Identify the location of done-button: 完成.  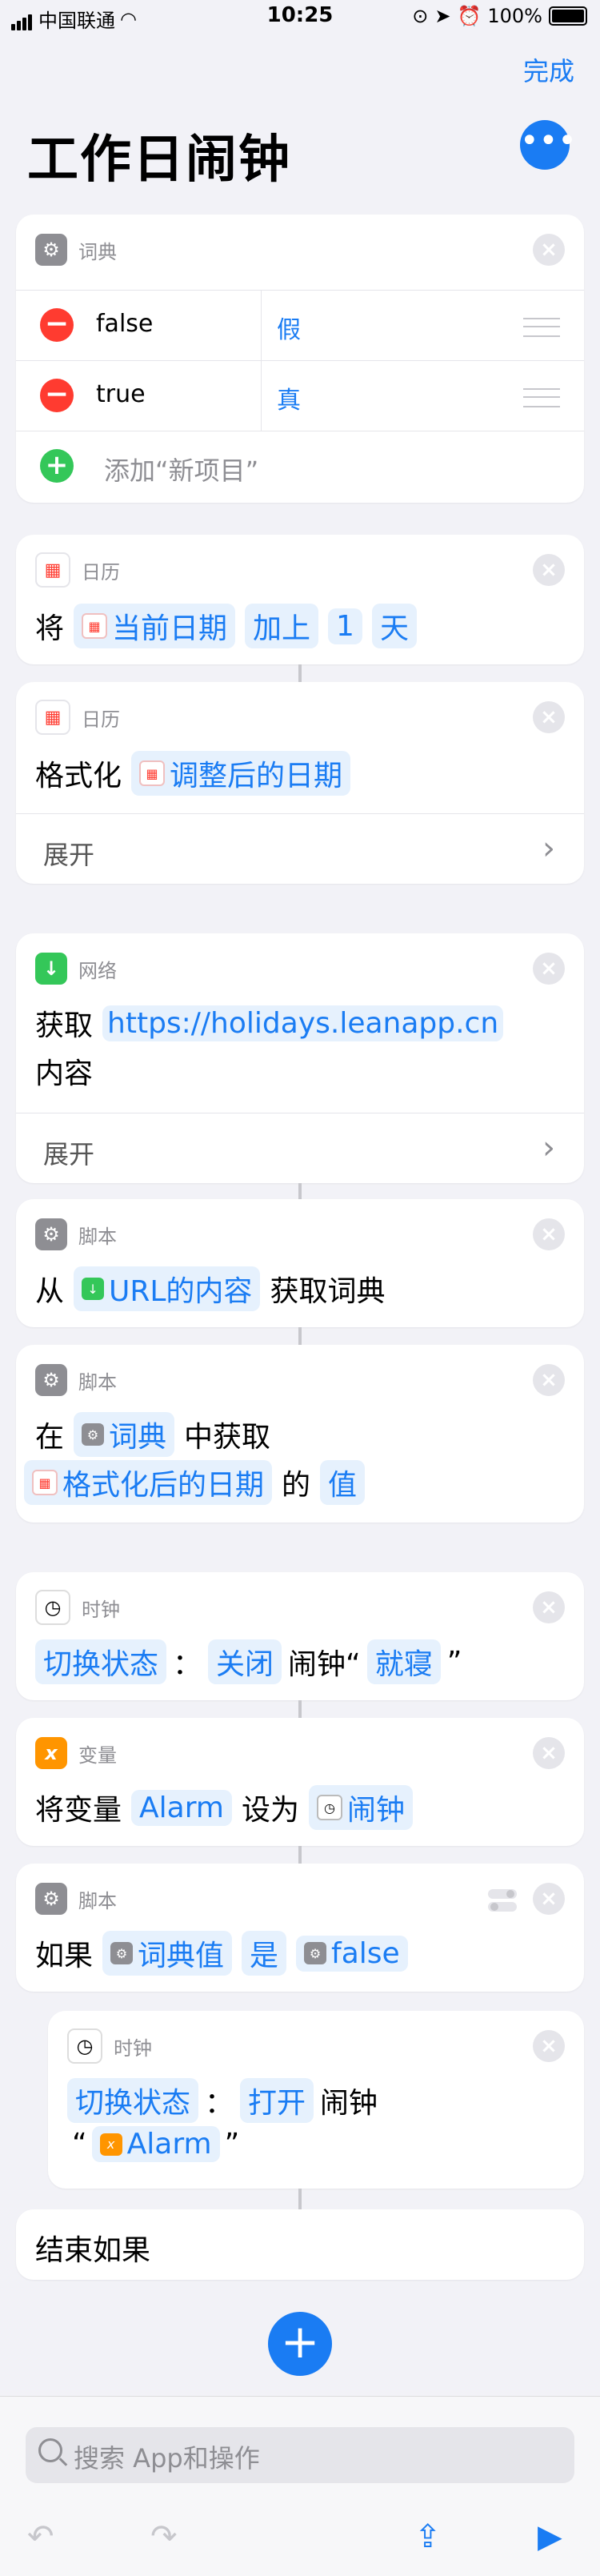
(548, 69).